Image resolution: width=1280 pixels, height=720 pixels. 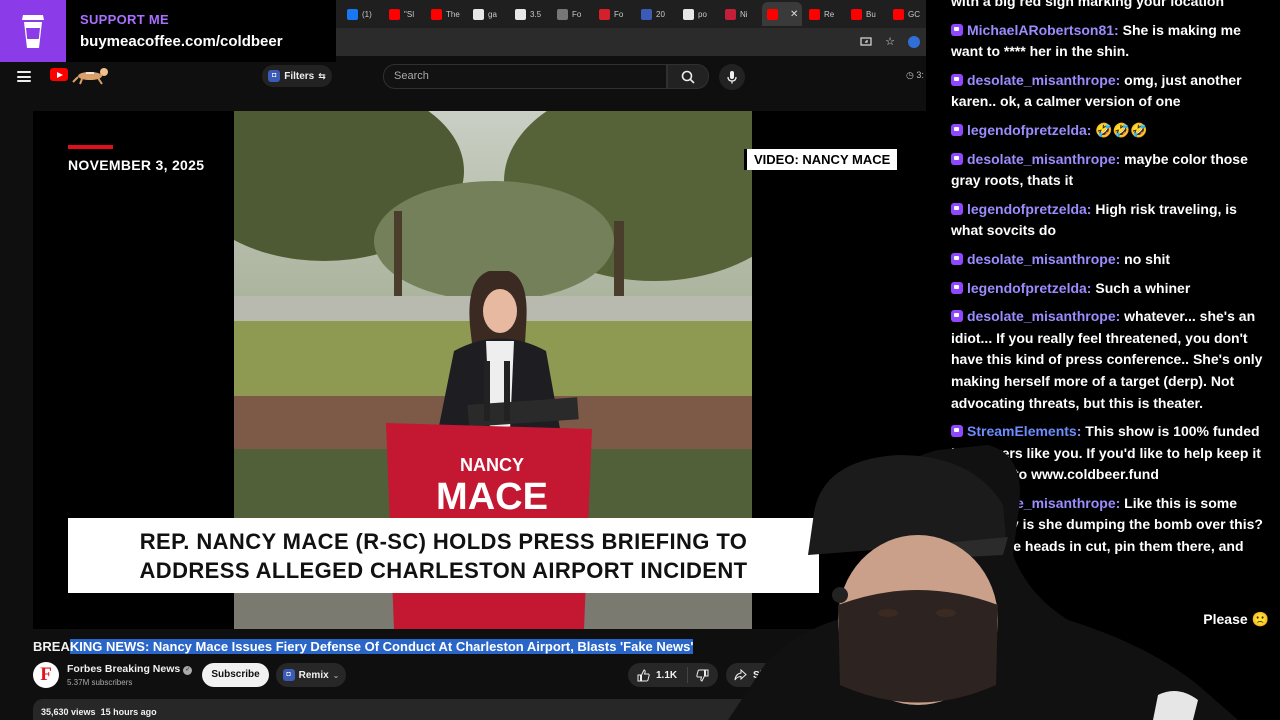 I want to click on like-dislike-group: 1.1K, so click(x=673, y=675).